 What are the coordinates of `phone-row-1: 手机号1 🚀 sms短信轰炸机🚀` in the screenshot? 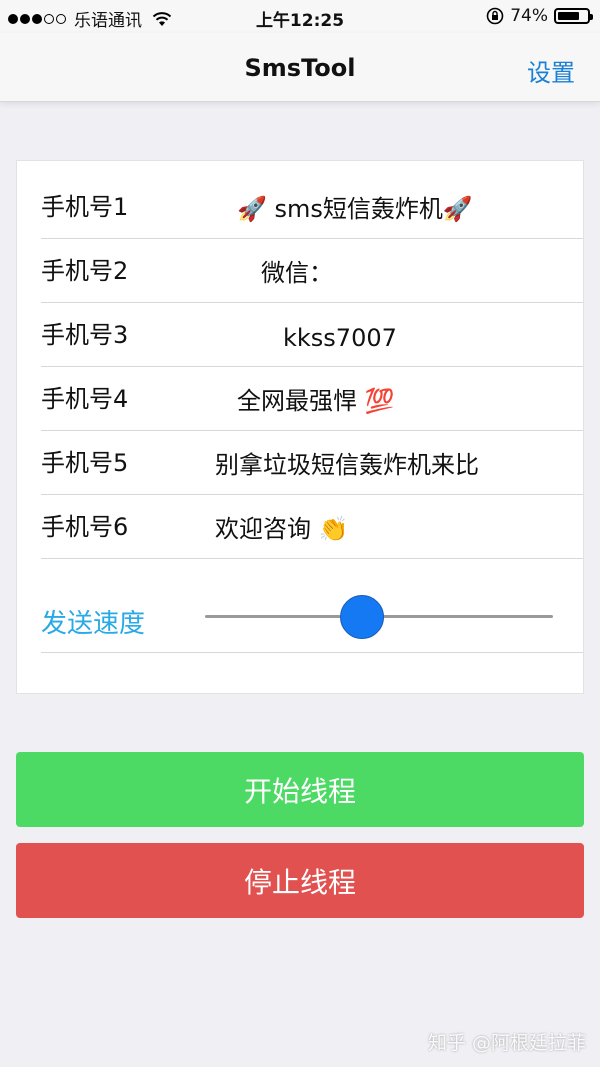 It's located at (312, 200).